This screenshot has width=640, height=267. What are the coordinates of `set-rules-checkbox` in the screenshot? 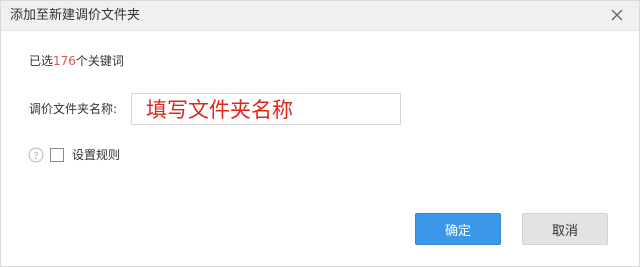 It's located at (57, 155).